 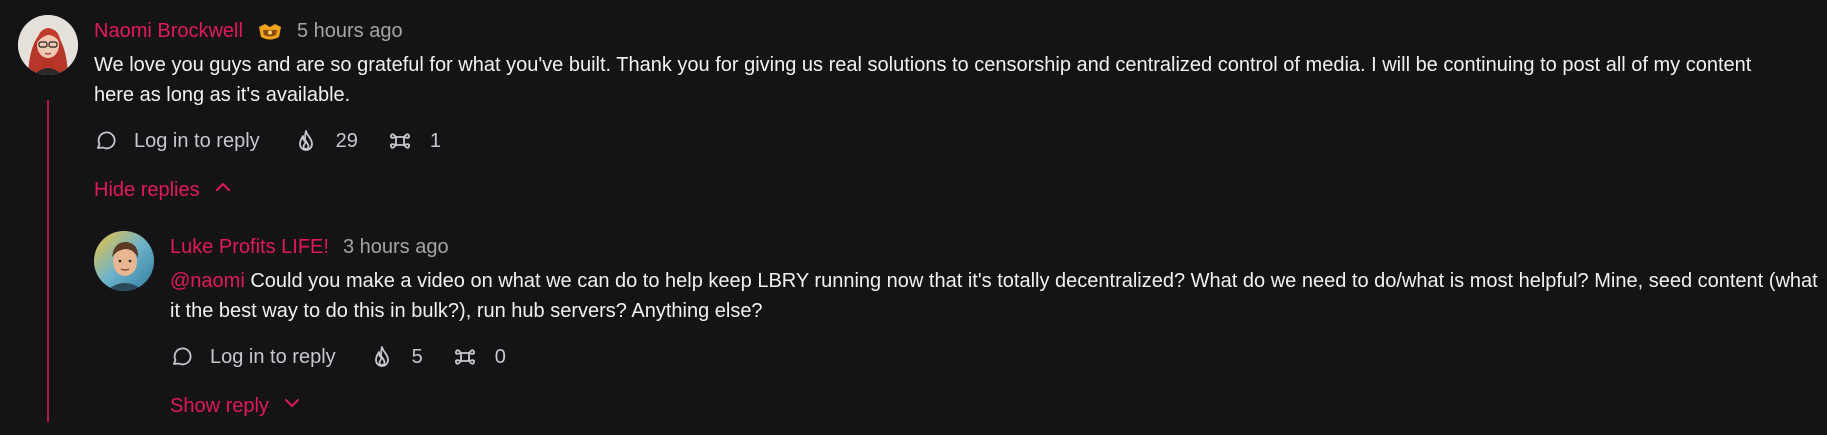 I want to click on fire-reaction-button: 5, so click(x=396, y=357).